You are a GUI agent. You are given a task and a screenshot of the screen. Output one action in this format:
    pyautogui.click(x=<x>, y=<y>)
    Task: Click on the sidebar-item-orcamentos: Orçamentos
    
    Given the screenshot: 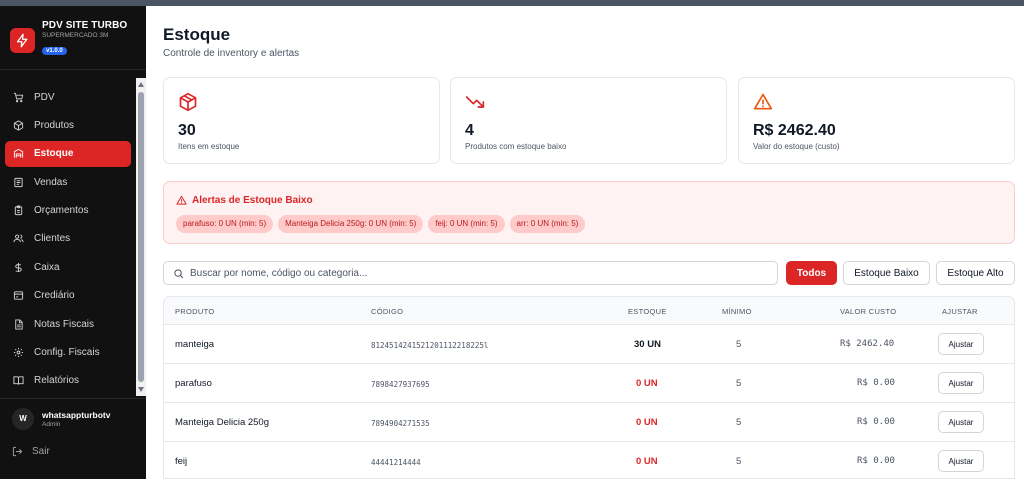 What is the action you would take?
    pyautogui.click(x=68, y=211)
    